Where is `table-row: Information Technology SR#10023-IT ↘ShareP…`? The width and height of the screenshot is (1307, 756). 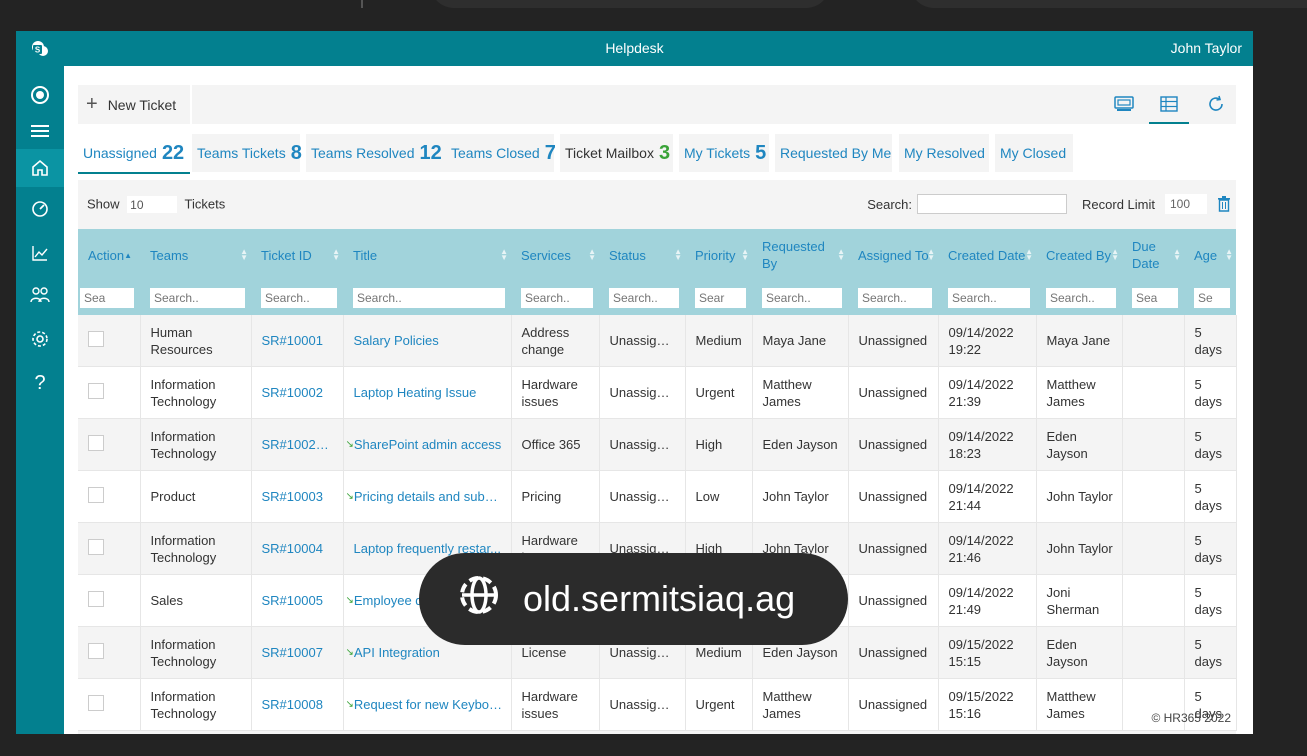
table-row: Information Technology SR#10023-IT ↘ShareP… is located at coordinates (657, 444).